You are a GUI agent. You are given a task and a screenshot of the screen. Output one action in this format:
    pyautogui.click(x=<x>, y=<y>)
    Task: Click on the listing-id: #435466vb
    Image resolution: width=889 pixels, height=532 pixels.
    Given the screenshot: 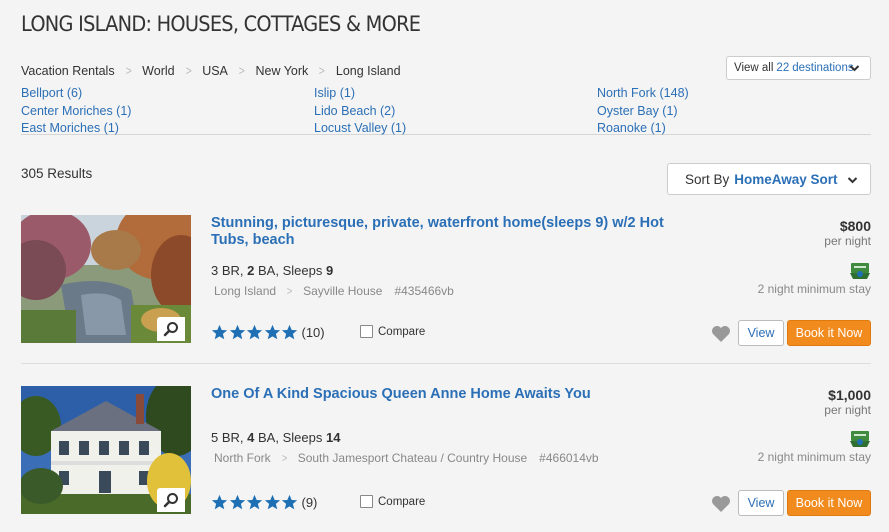 What is the action you would take?
    pyautogui.click(x=424, y=291)
    